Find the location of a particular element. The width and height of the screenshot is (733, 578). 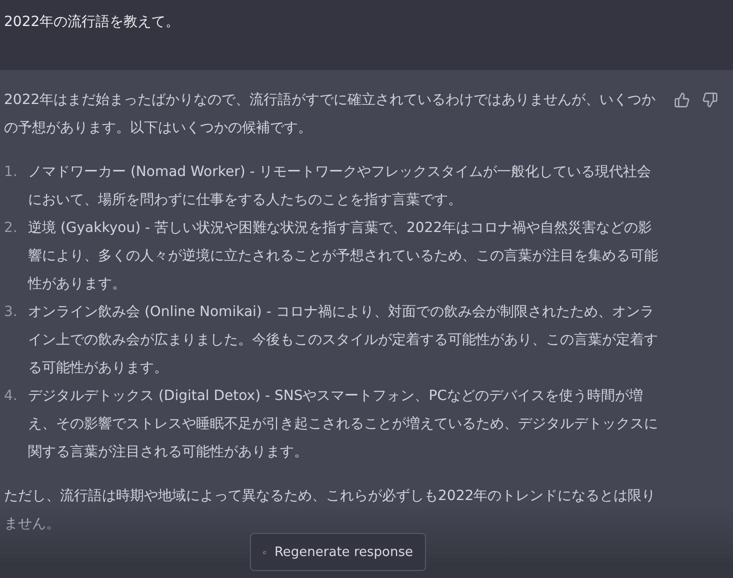

list-item-text: 逆境 (Gyakkyou) - 苦しい状況や困難な状況を指す言葉で、2022年はコロナ禍や自然災害などの影響により、多くの人々が逆境に立たされることが予想されているため、この言葉が注目を集める可能性があります。 is located at coordinates (343, 256).